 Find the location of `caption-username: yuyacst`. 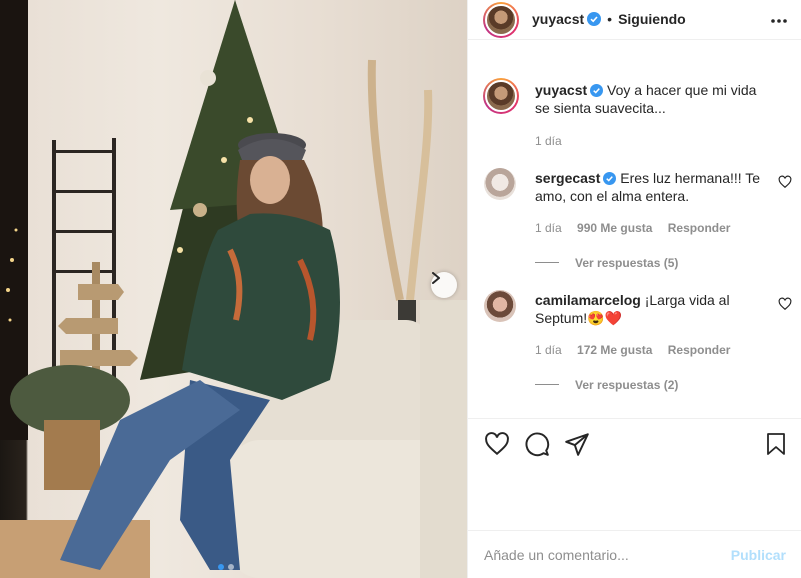

caption-username: yuyacst is located at coordinates (561, 90).